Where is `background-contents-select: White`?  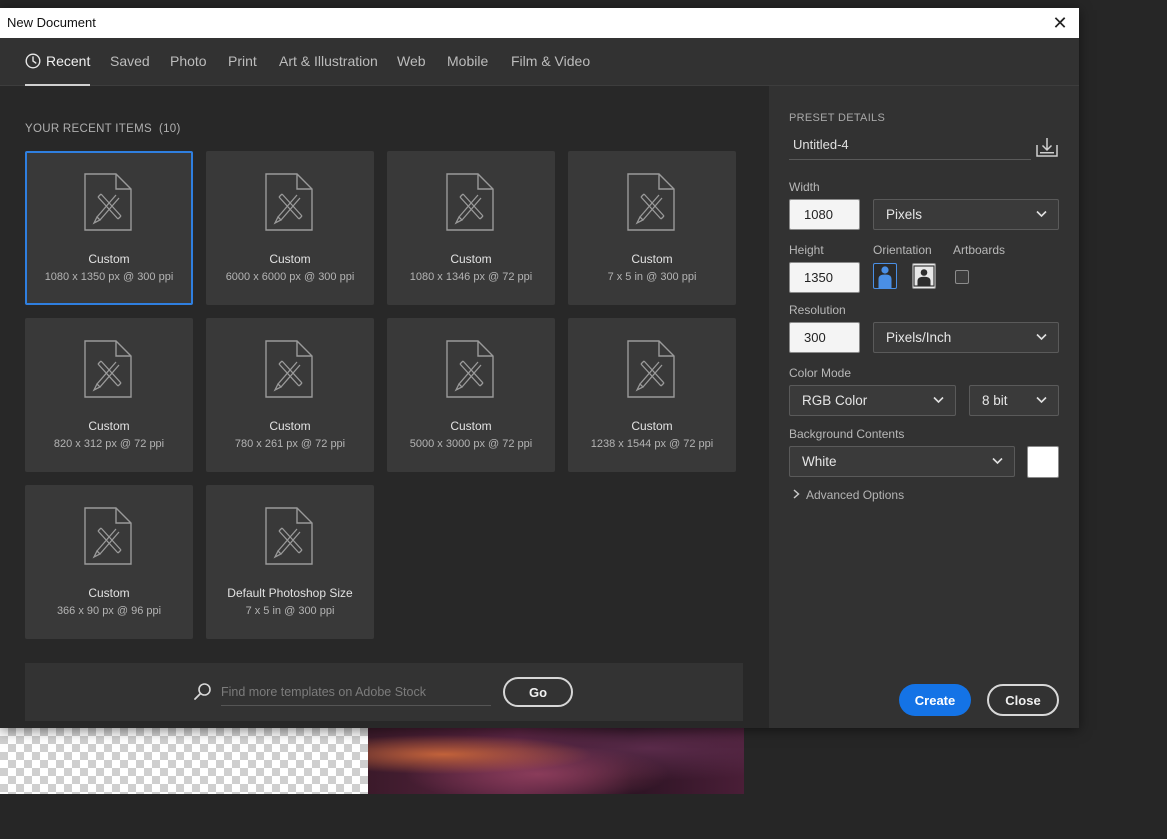 background-contents-select: White is located at coordinates (902, 461).